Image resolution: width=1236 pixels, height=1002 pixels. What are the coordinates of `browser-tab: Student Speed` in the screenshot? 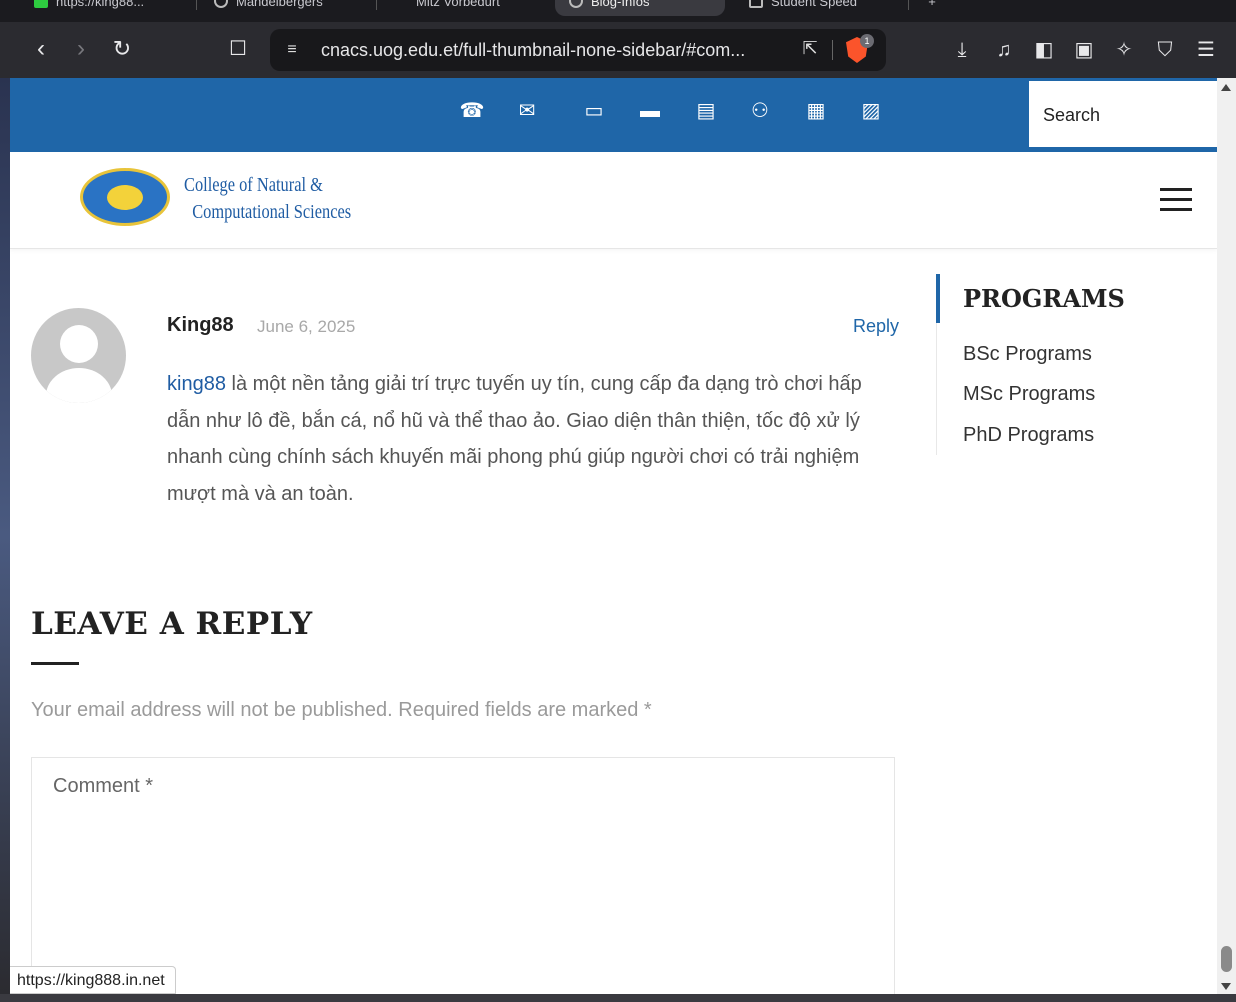 It's located at (820, 8).